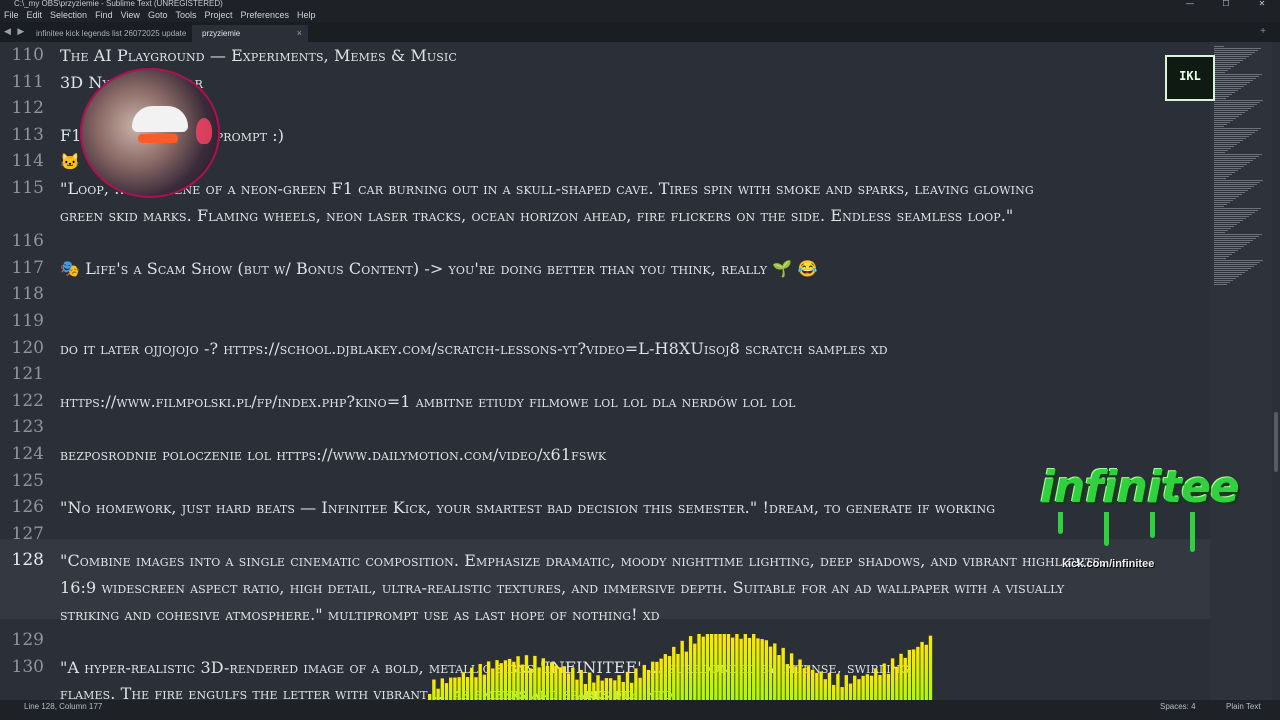 The image size is (1280, 720). I want to click on maximize-button: ☐, so click(1226, 4).